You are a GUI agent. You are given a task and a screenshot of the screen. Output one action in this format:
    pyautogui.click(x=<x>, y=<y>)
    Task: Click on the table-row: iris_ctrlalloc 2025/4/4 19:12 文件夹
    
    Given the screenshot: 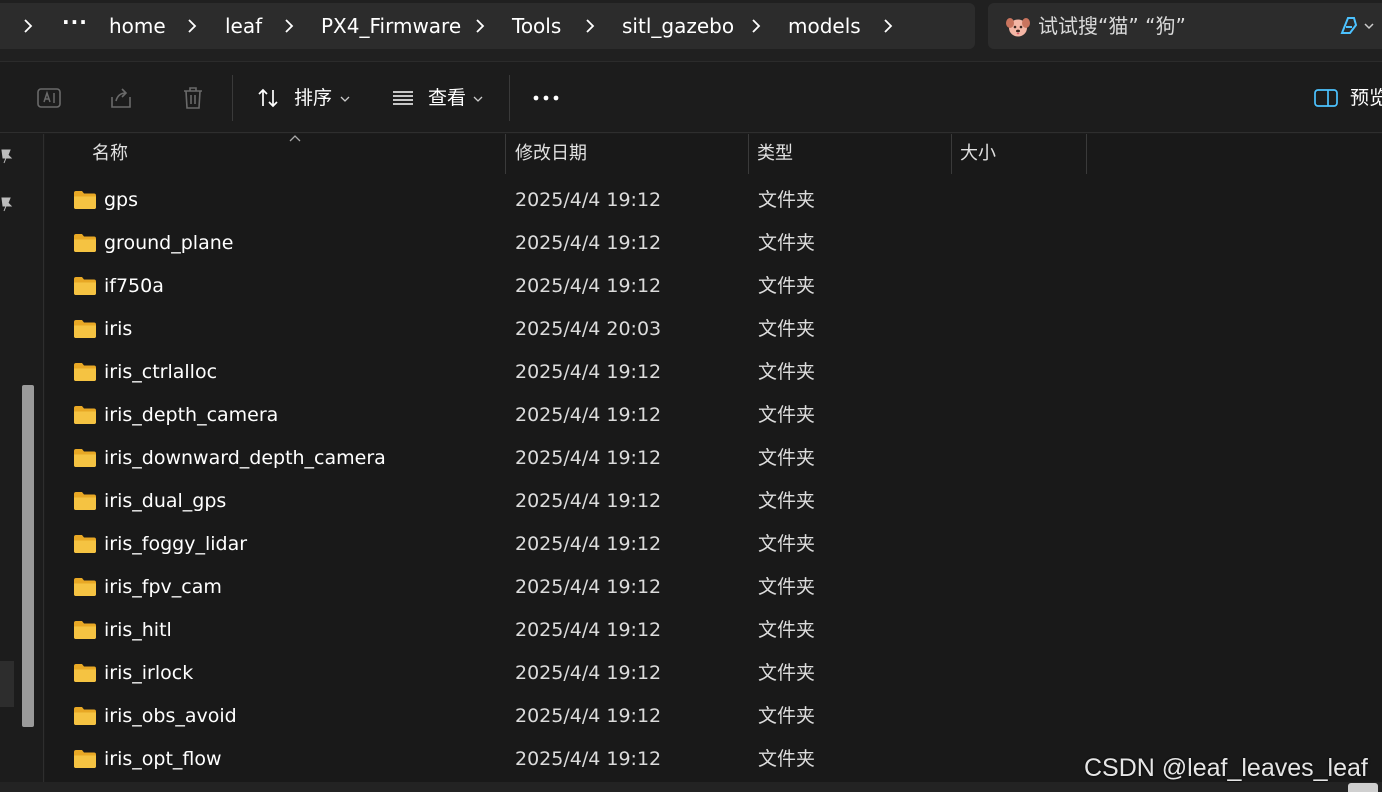 What is the action you would take?
    pyautogui.click(x=713, y=372)
    